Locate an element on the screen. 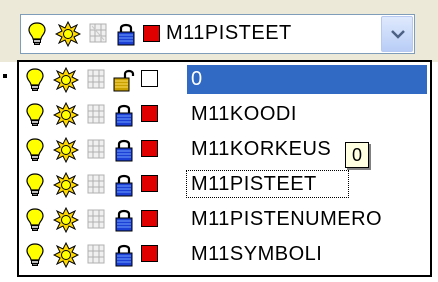 Image resolution: width=438 pixels, height=282 pixels. layer-combo-box: M11PISTEET is located at coordinates (217, 34).